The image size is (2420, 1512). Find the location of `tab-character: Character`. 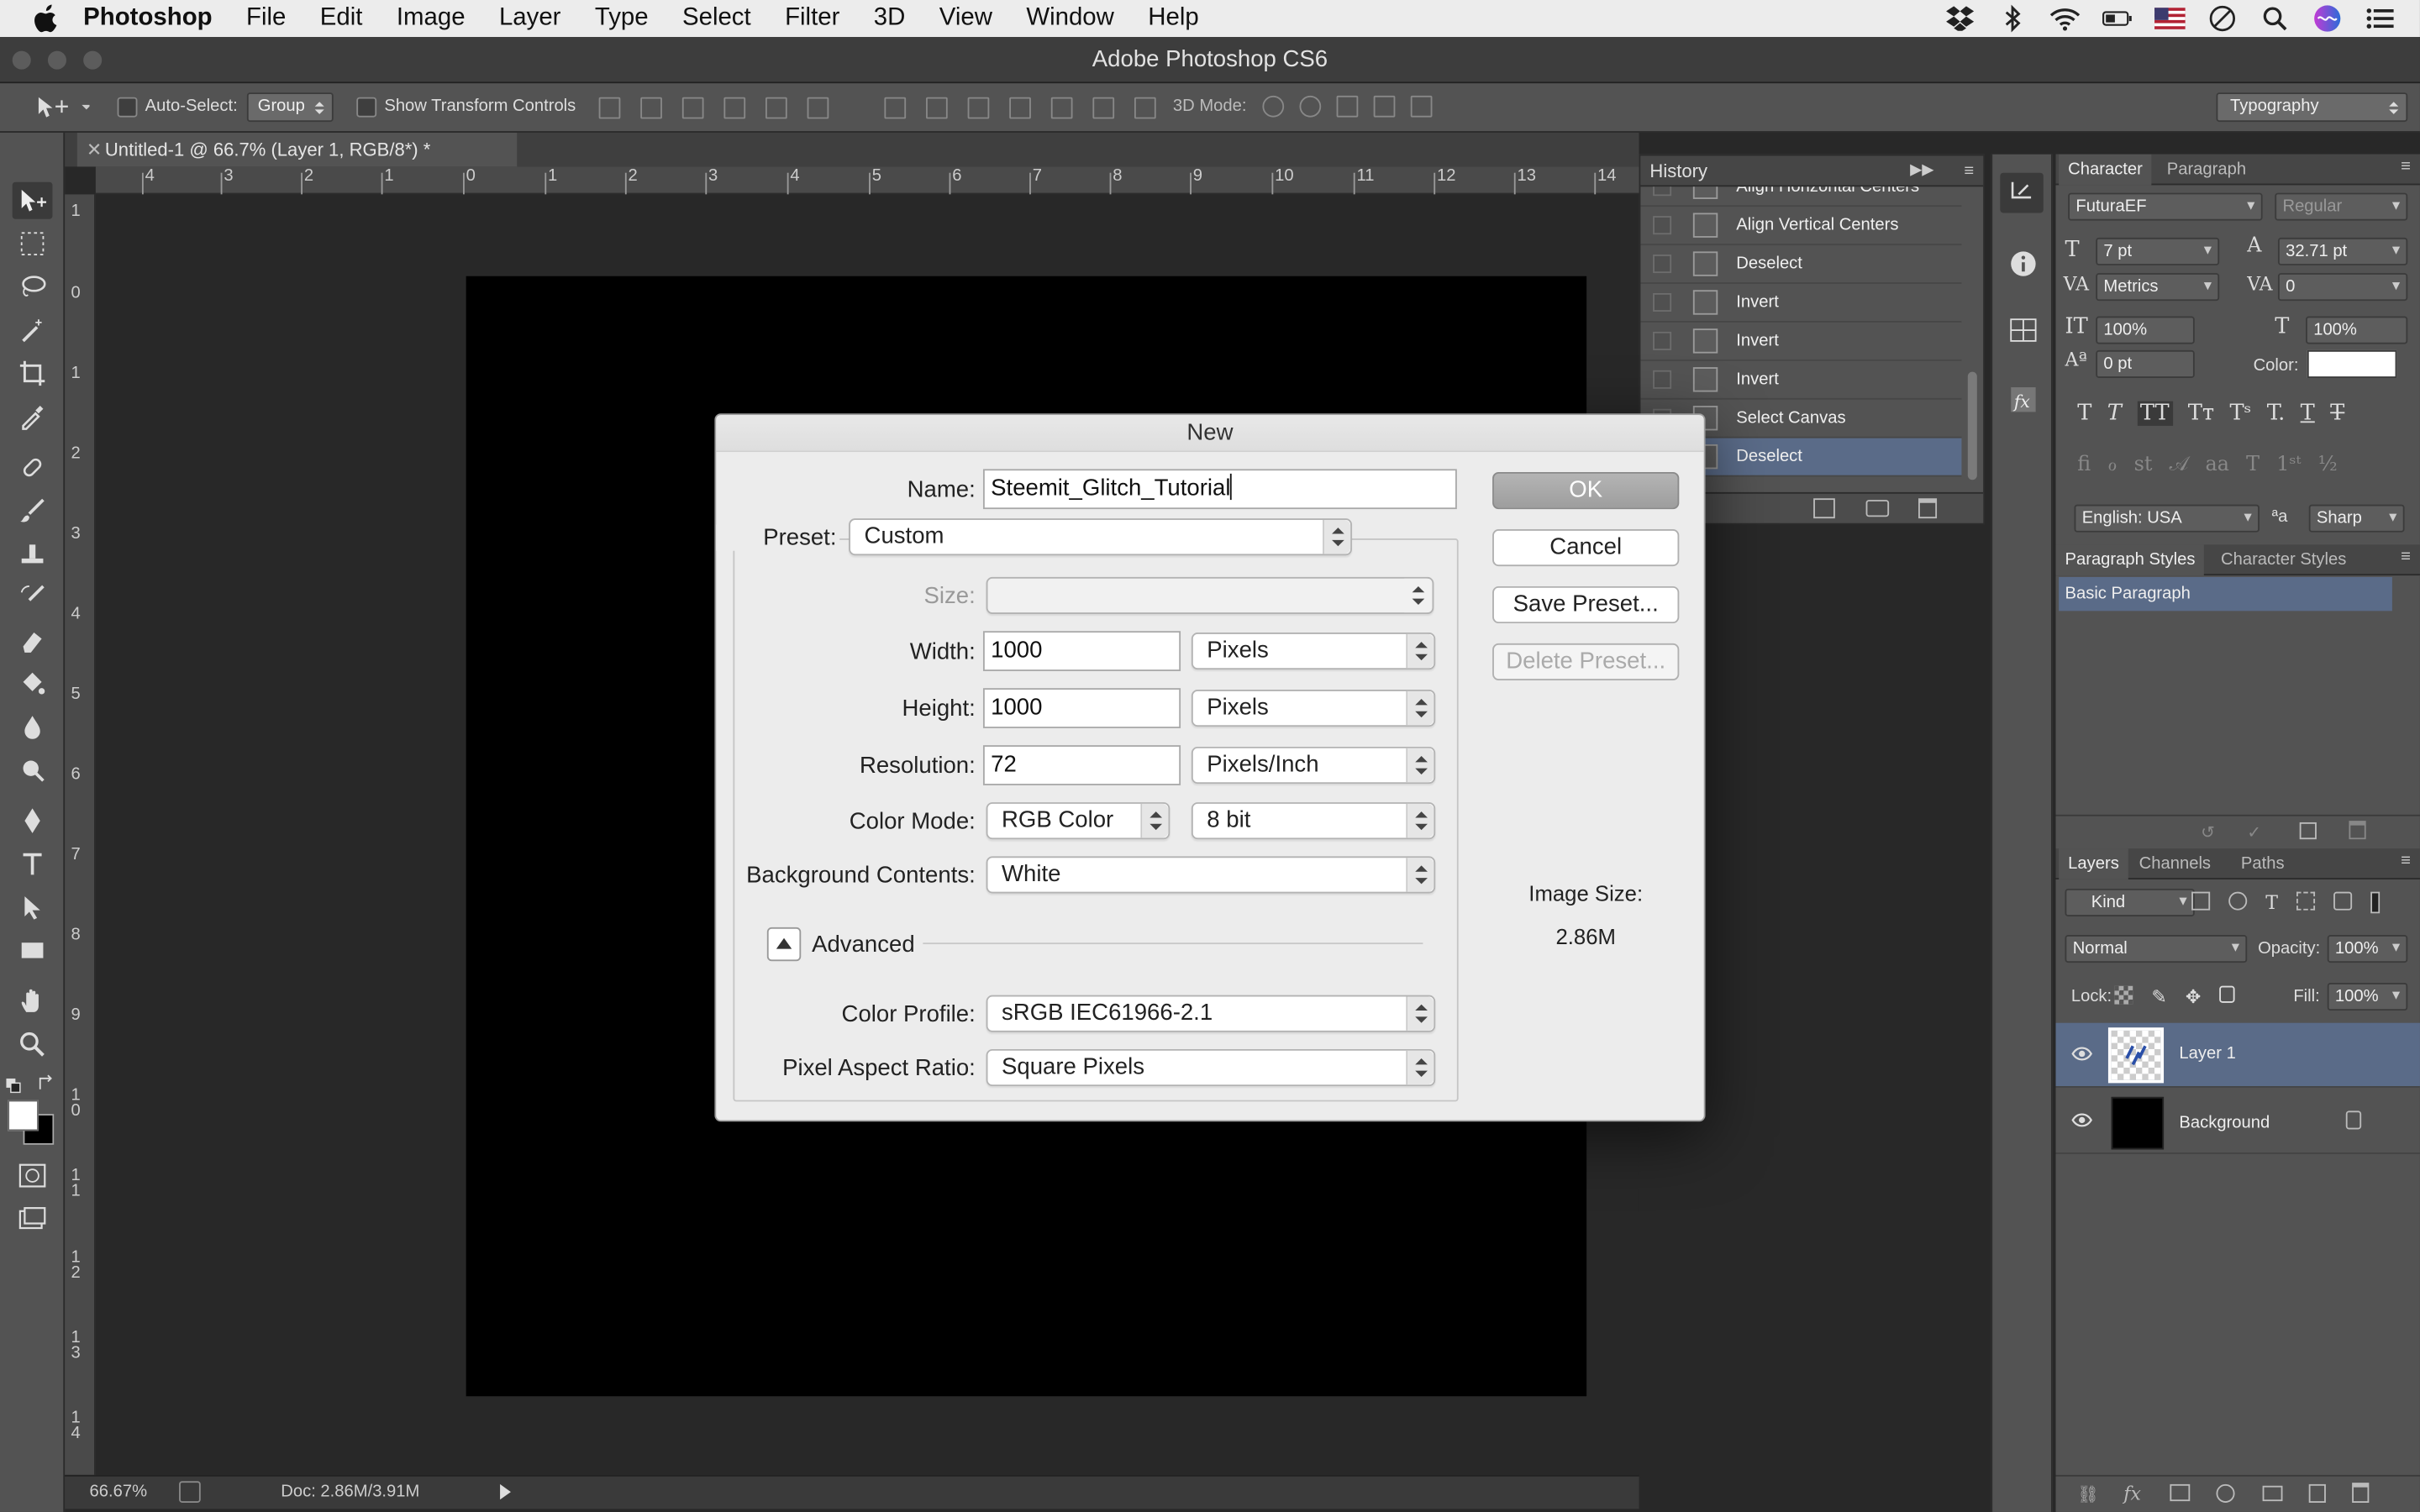

tab-character: Character is located at coordinates (2105, 170).